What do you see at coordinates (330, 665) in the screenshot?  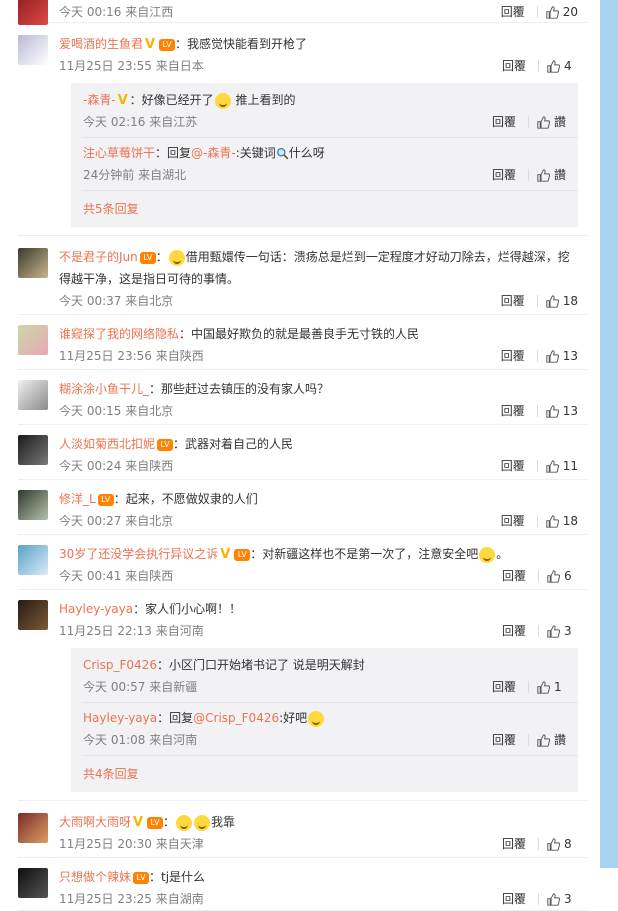 I see `reply-text: Crisp_F0426：小区门口开始堵书记了 说是明天解封` at bounding box center [330, 665].